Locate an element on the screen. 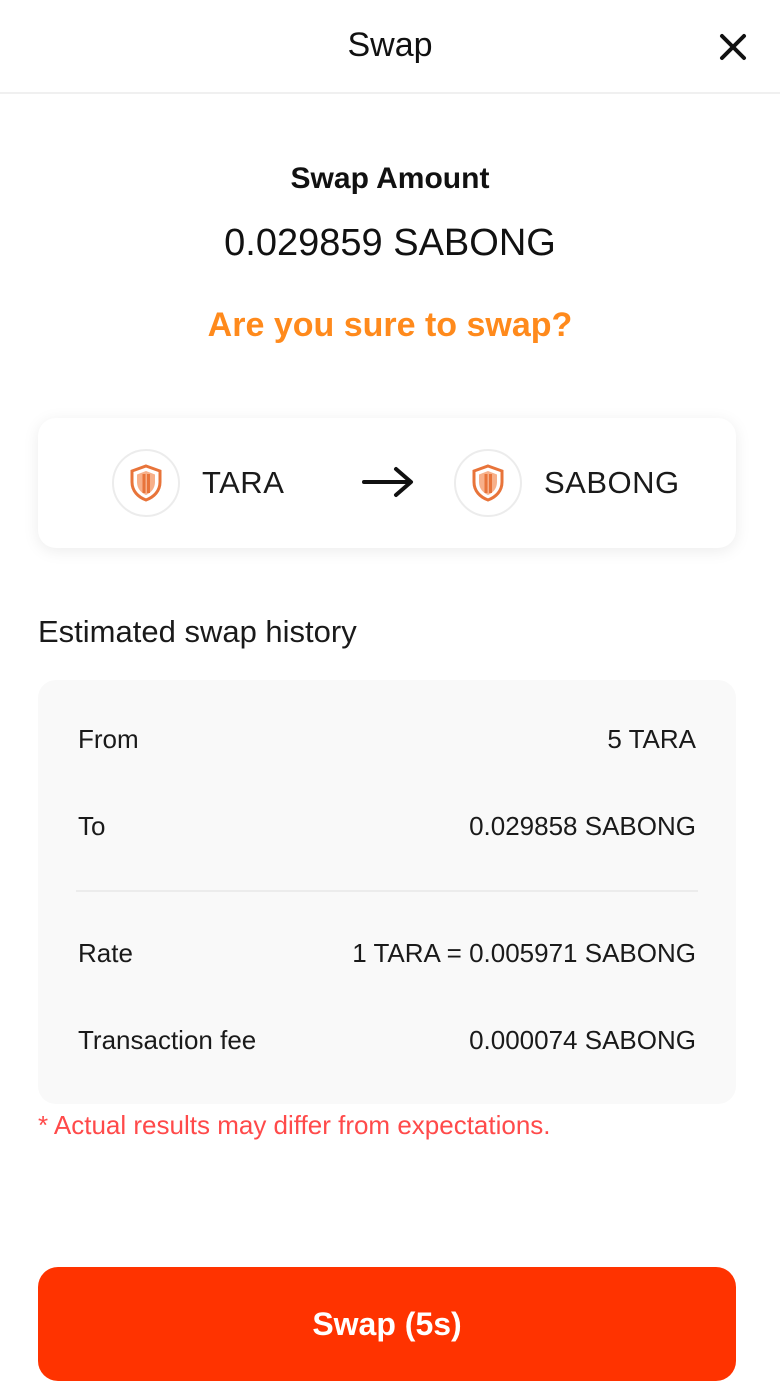 The width and height of the screenshot is (780, 1392). divider is located at coordinates (387, 891).